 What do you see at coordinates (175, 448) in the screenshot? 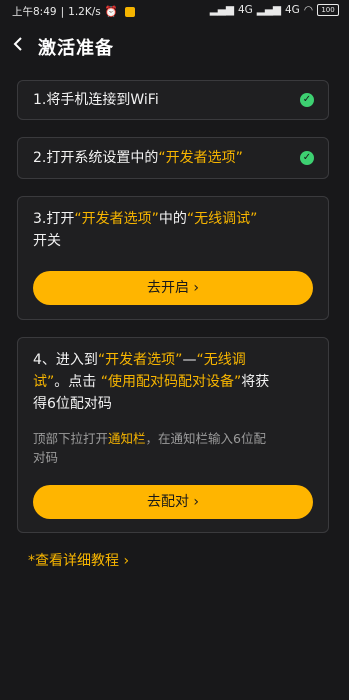
I see `step-4-hint: 顶部下拉打开通知栏，在通知栏输入6位配对码` at bounding box center [175, 448].